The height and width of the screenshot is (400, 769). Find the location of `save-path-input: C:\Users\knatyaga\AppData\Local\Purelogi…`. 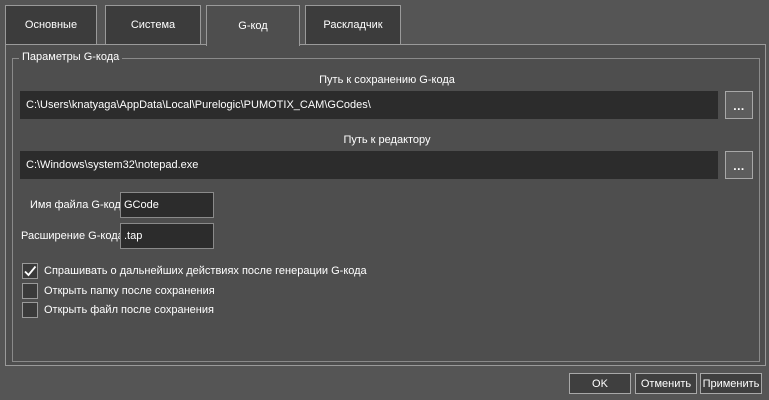

save-path-input: C:\Users\knatyaga\AppData\Local\Purelogi… is located at coordinates (369, 105).